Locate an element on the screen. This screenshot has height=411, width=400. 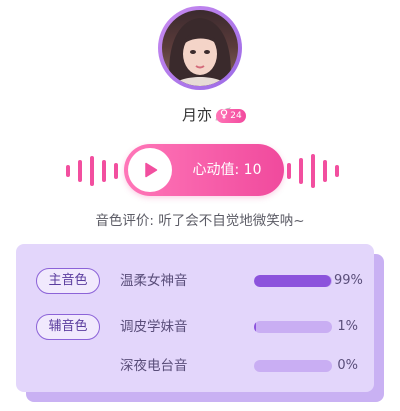
voice-percent: 0% is located at coordinates (347, 365).